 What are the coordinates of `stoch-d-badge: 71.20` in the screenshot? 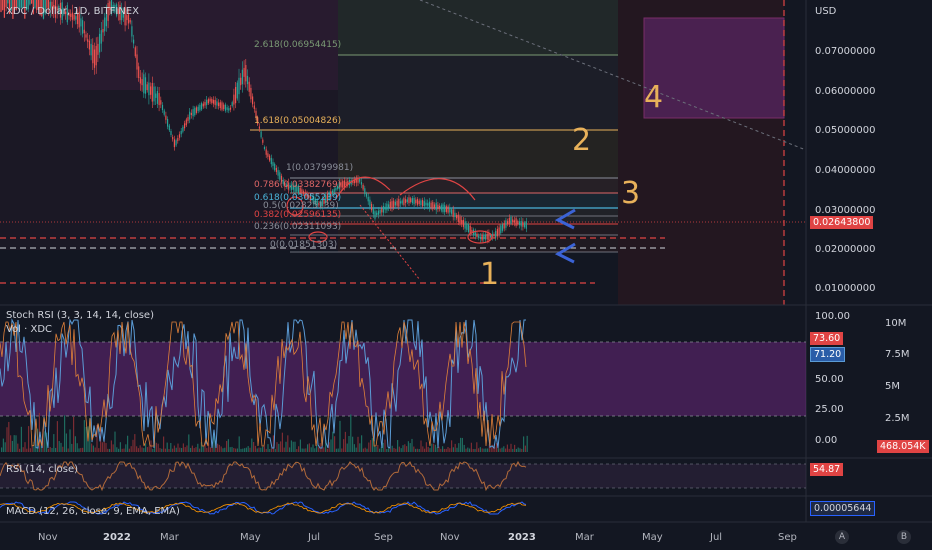 It's located at (828, 354).